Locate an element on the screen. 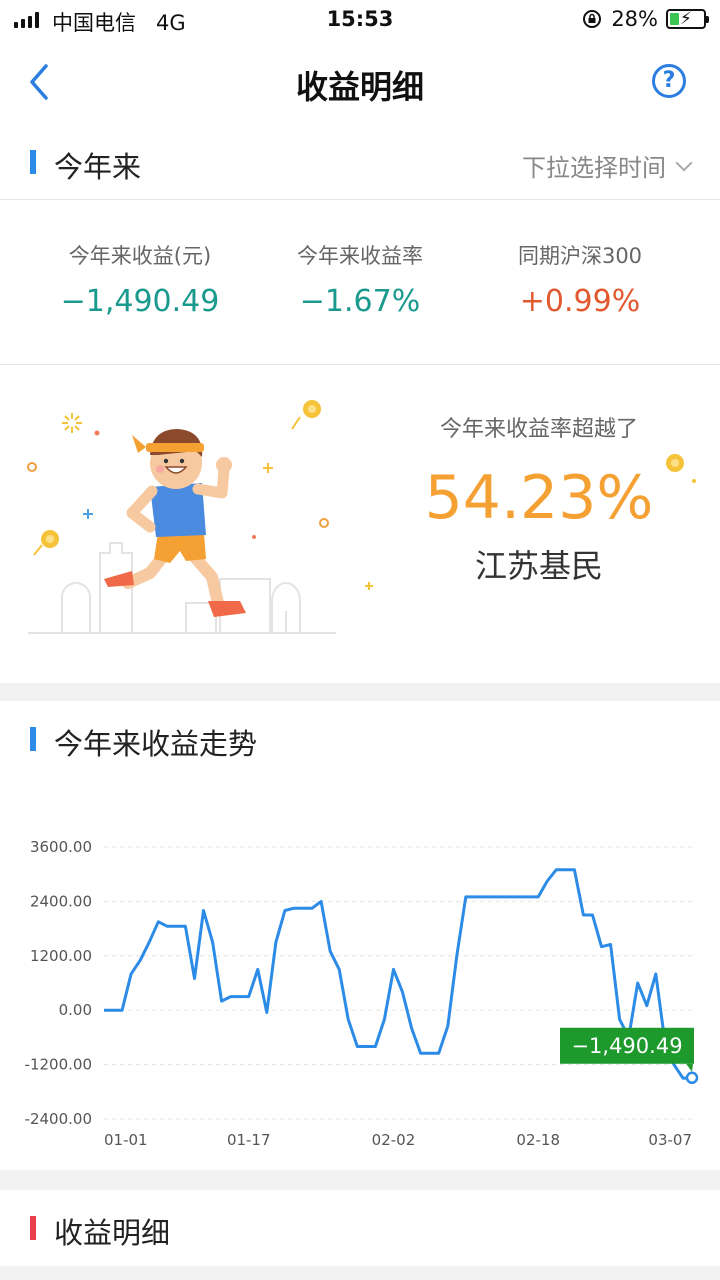 This screenshot has width=720, height=1280. stat-ytd-rate: 今年来收益率 −1.67% is located at coordinates (360, 279).